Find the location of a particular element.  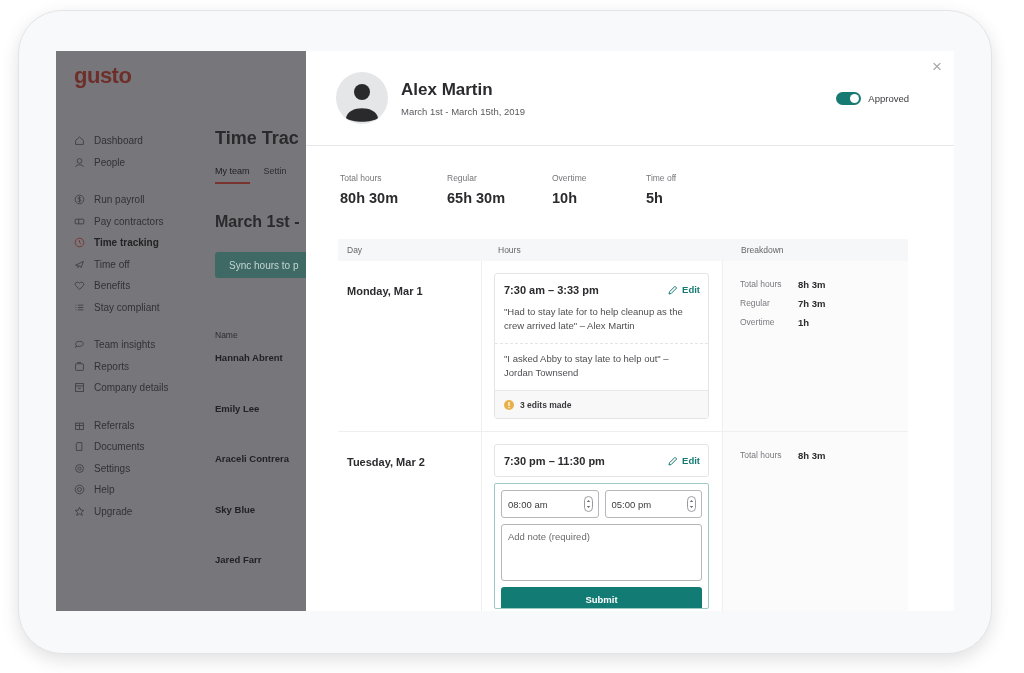

toggle-label: Approved is located at coordinates (888, 98).